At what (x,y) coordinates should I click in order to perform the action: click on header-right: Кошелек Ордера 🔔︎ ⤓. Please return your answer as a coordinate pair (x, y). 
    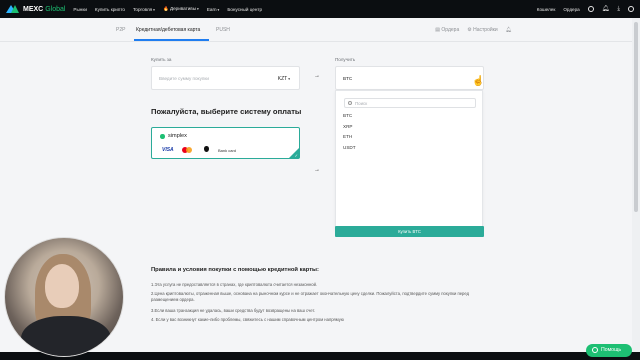
    Looking at the image, I should click on (585, 9).